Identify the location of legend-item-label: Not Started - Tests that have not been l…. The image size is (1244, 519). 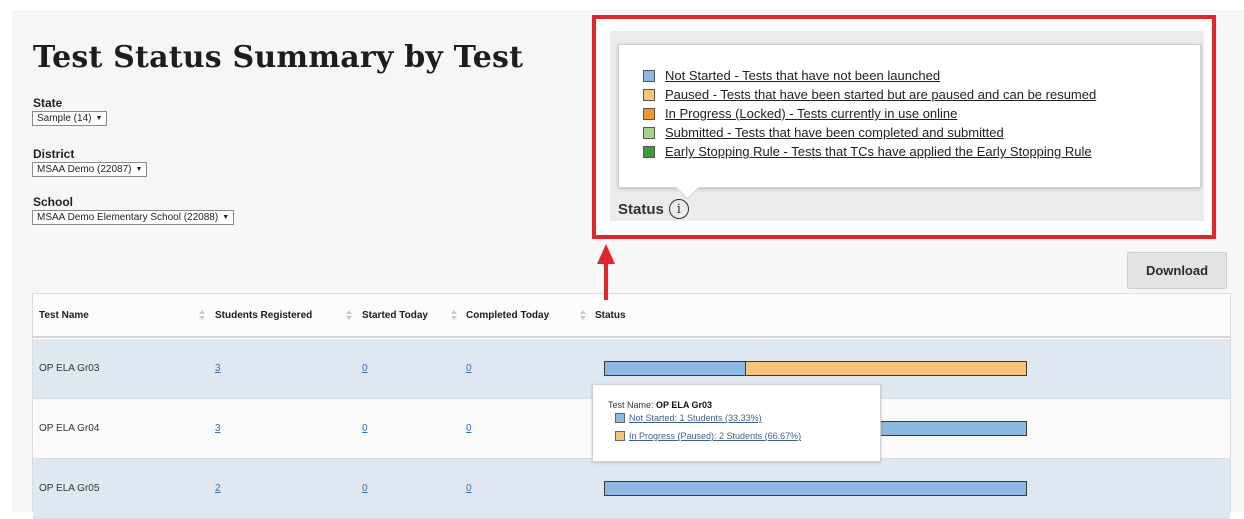
(803, 75).